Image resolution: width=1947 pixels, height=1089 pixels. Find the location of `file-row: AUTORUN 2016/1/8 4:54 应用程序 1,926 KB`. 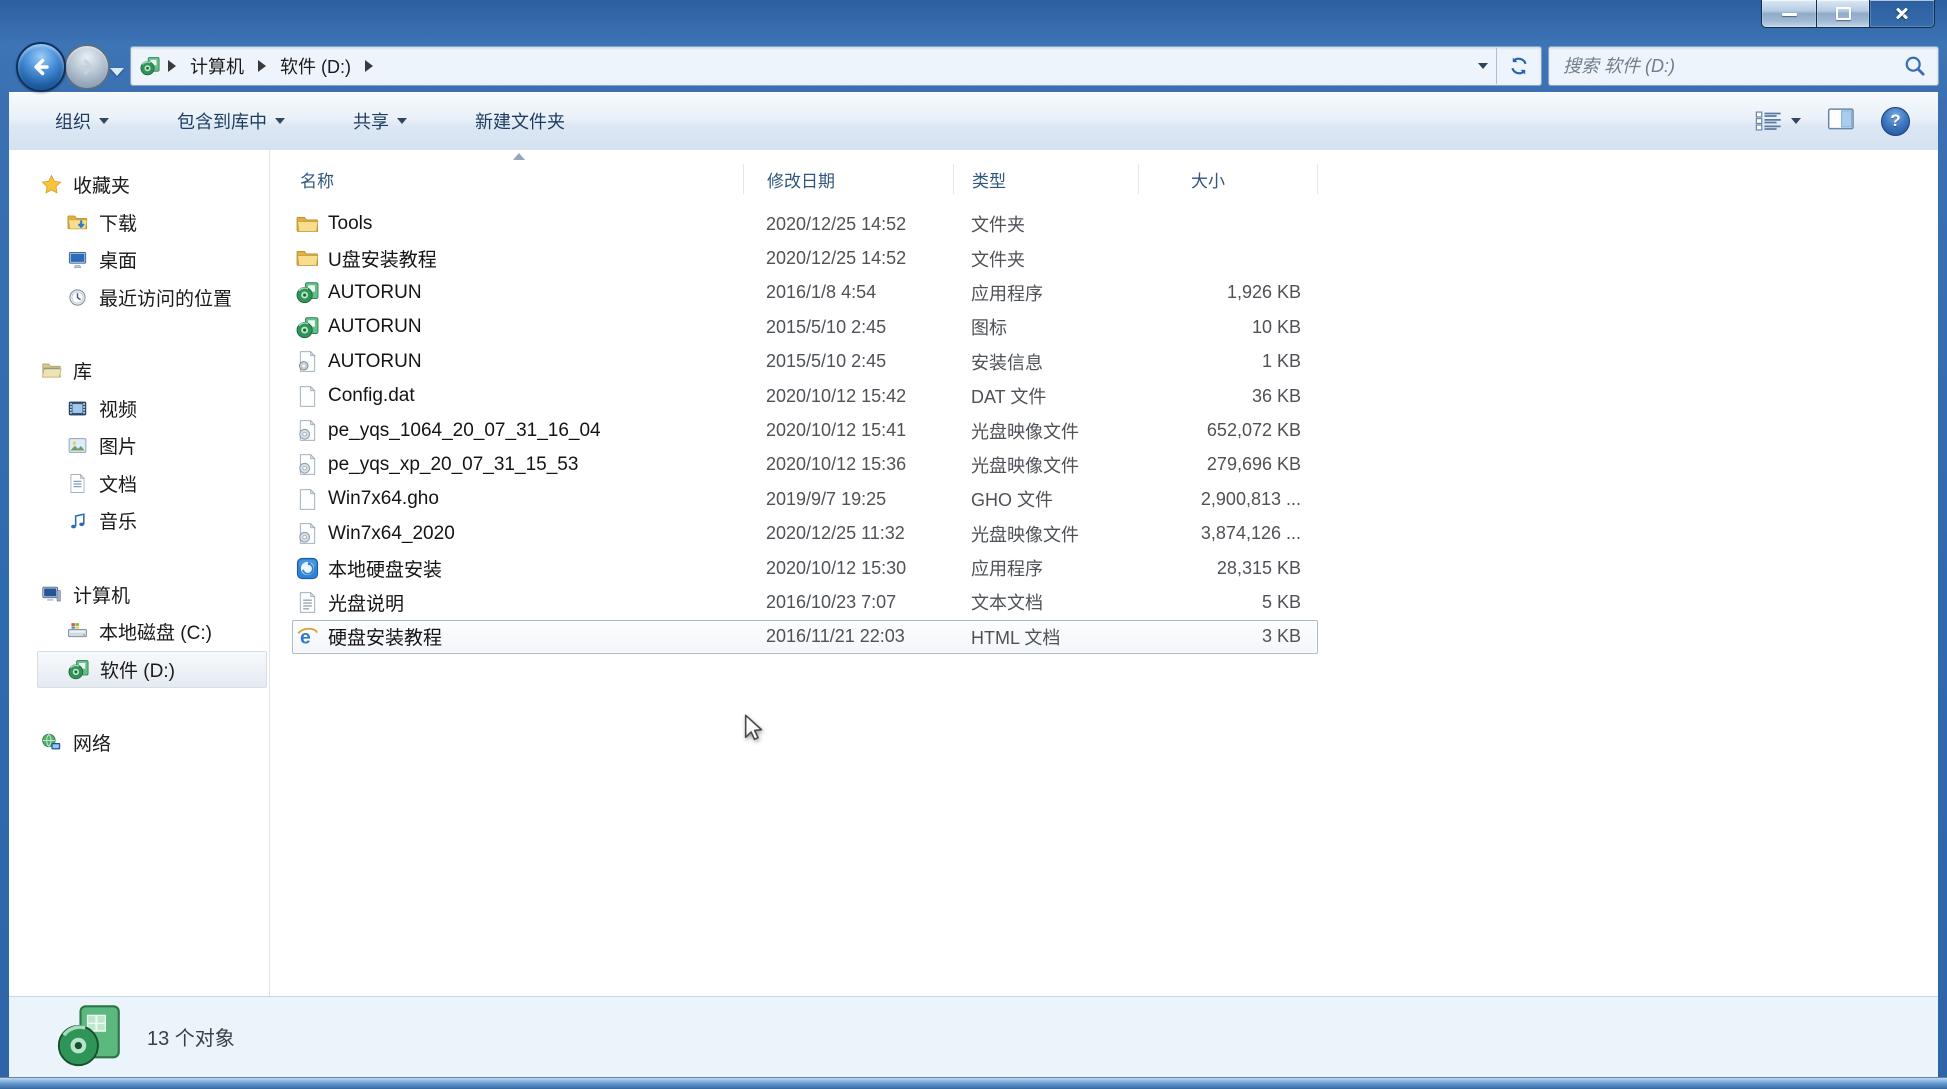

file-row: AUTORUN 2016/1/8 4:54 应用程序 1,926 KB is located at coordinates (805, 293).